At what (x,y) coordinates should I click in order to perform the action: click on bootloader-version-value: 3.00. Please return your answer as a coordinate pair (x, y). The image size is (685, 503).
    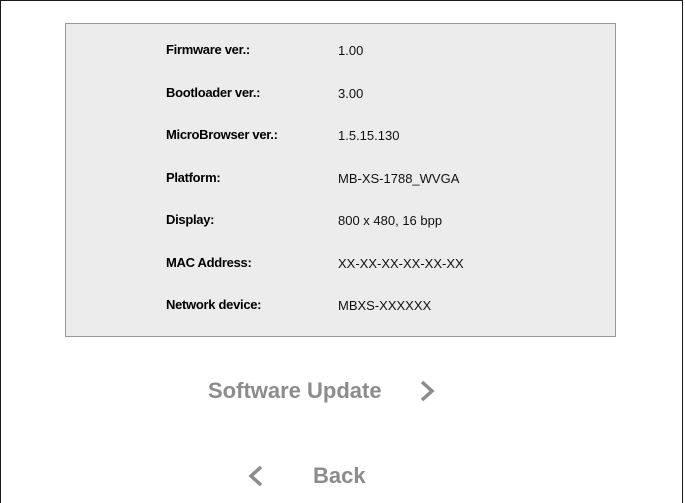
    Looking at the image, I should click on (351, 93).